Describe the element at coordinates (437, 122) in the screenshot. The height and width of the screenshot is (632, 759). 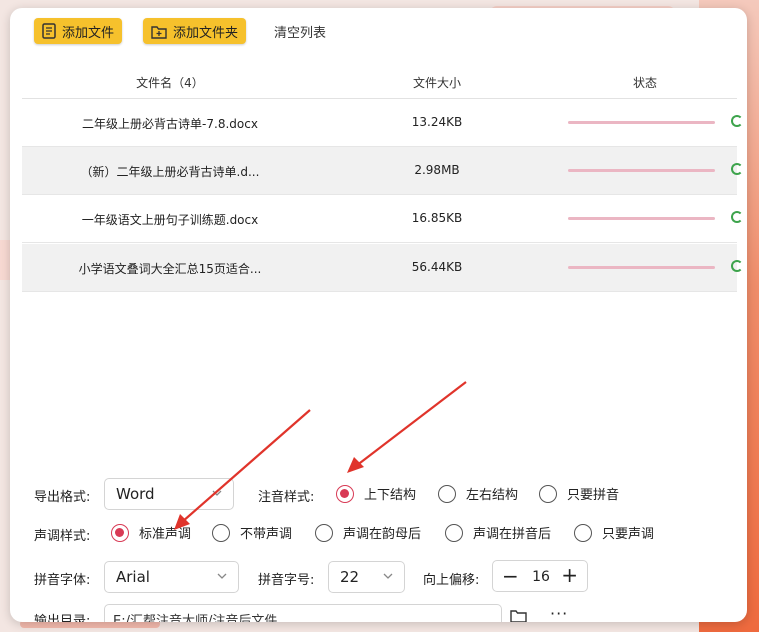
I see `file-size: 13.24KB` at that location.